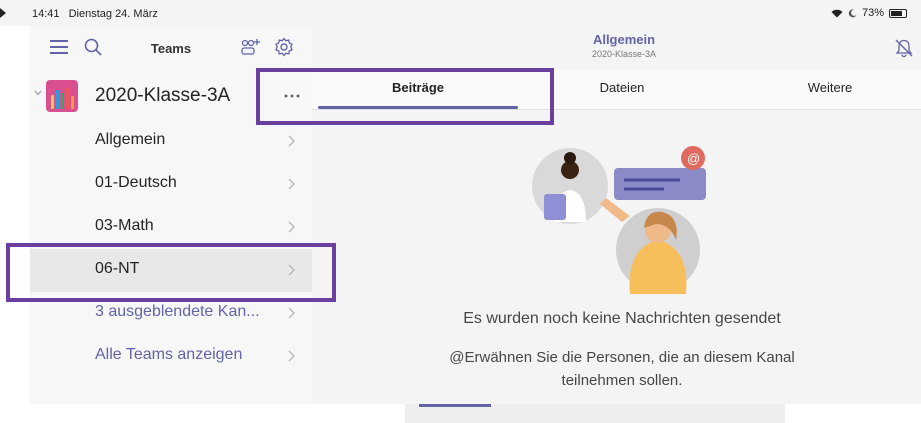 This screenshot has height=423, width=921. What do you see at coordinates (46, 14) in the screenshot?
I see `status-time: 14:41` at bounding box center [46, 14].